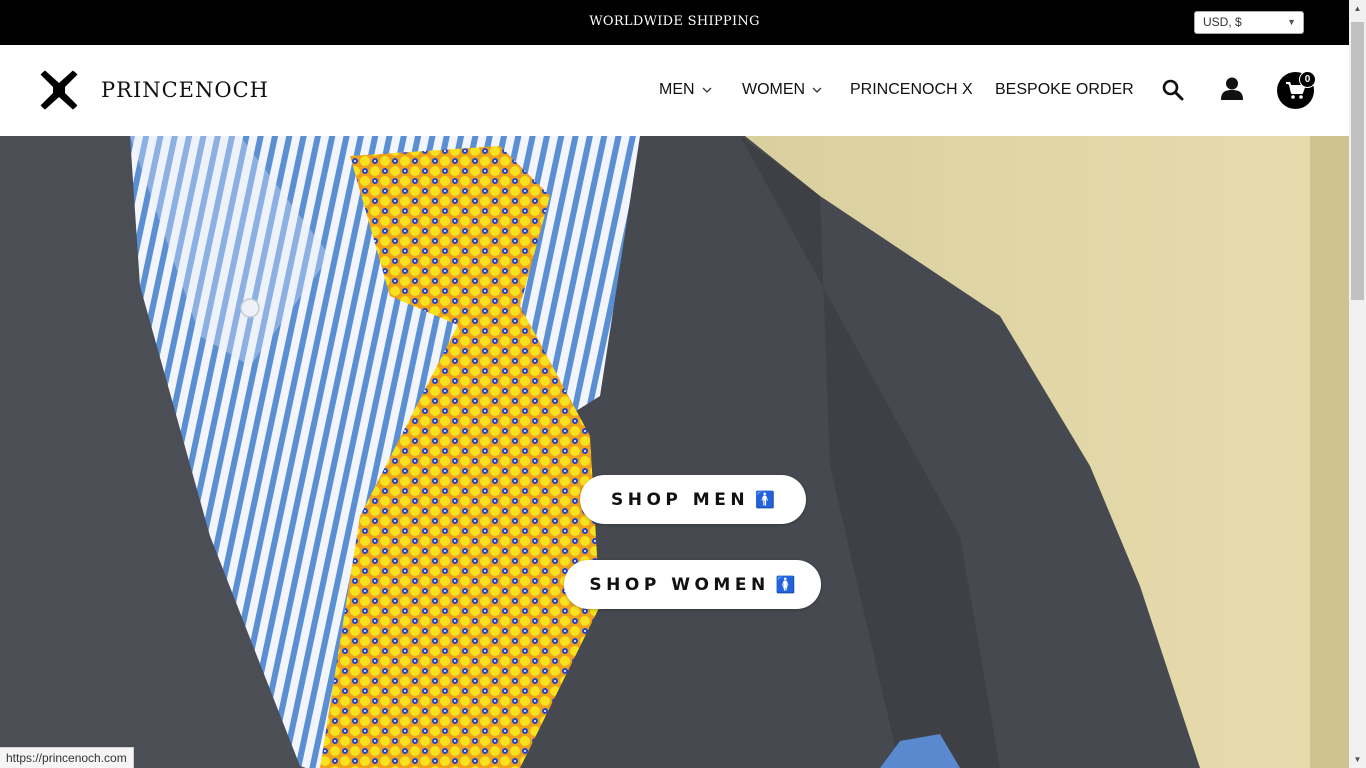 The width and height of the screenshot is (1366, 768). I want to click on currency-select: USD, $ ▼, so click(1249, 22).